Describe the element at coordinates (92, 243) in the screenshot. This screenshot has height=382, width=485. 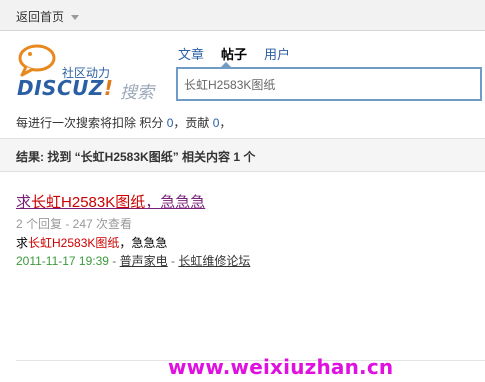
I see `result-snippet: 求长虹H2583K图纸，急急急` at that location.